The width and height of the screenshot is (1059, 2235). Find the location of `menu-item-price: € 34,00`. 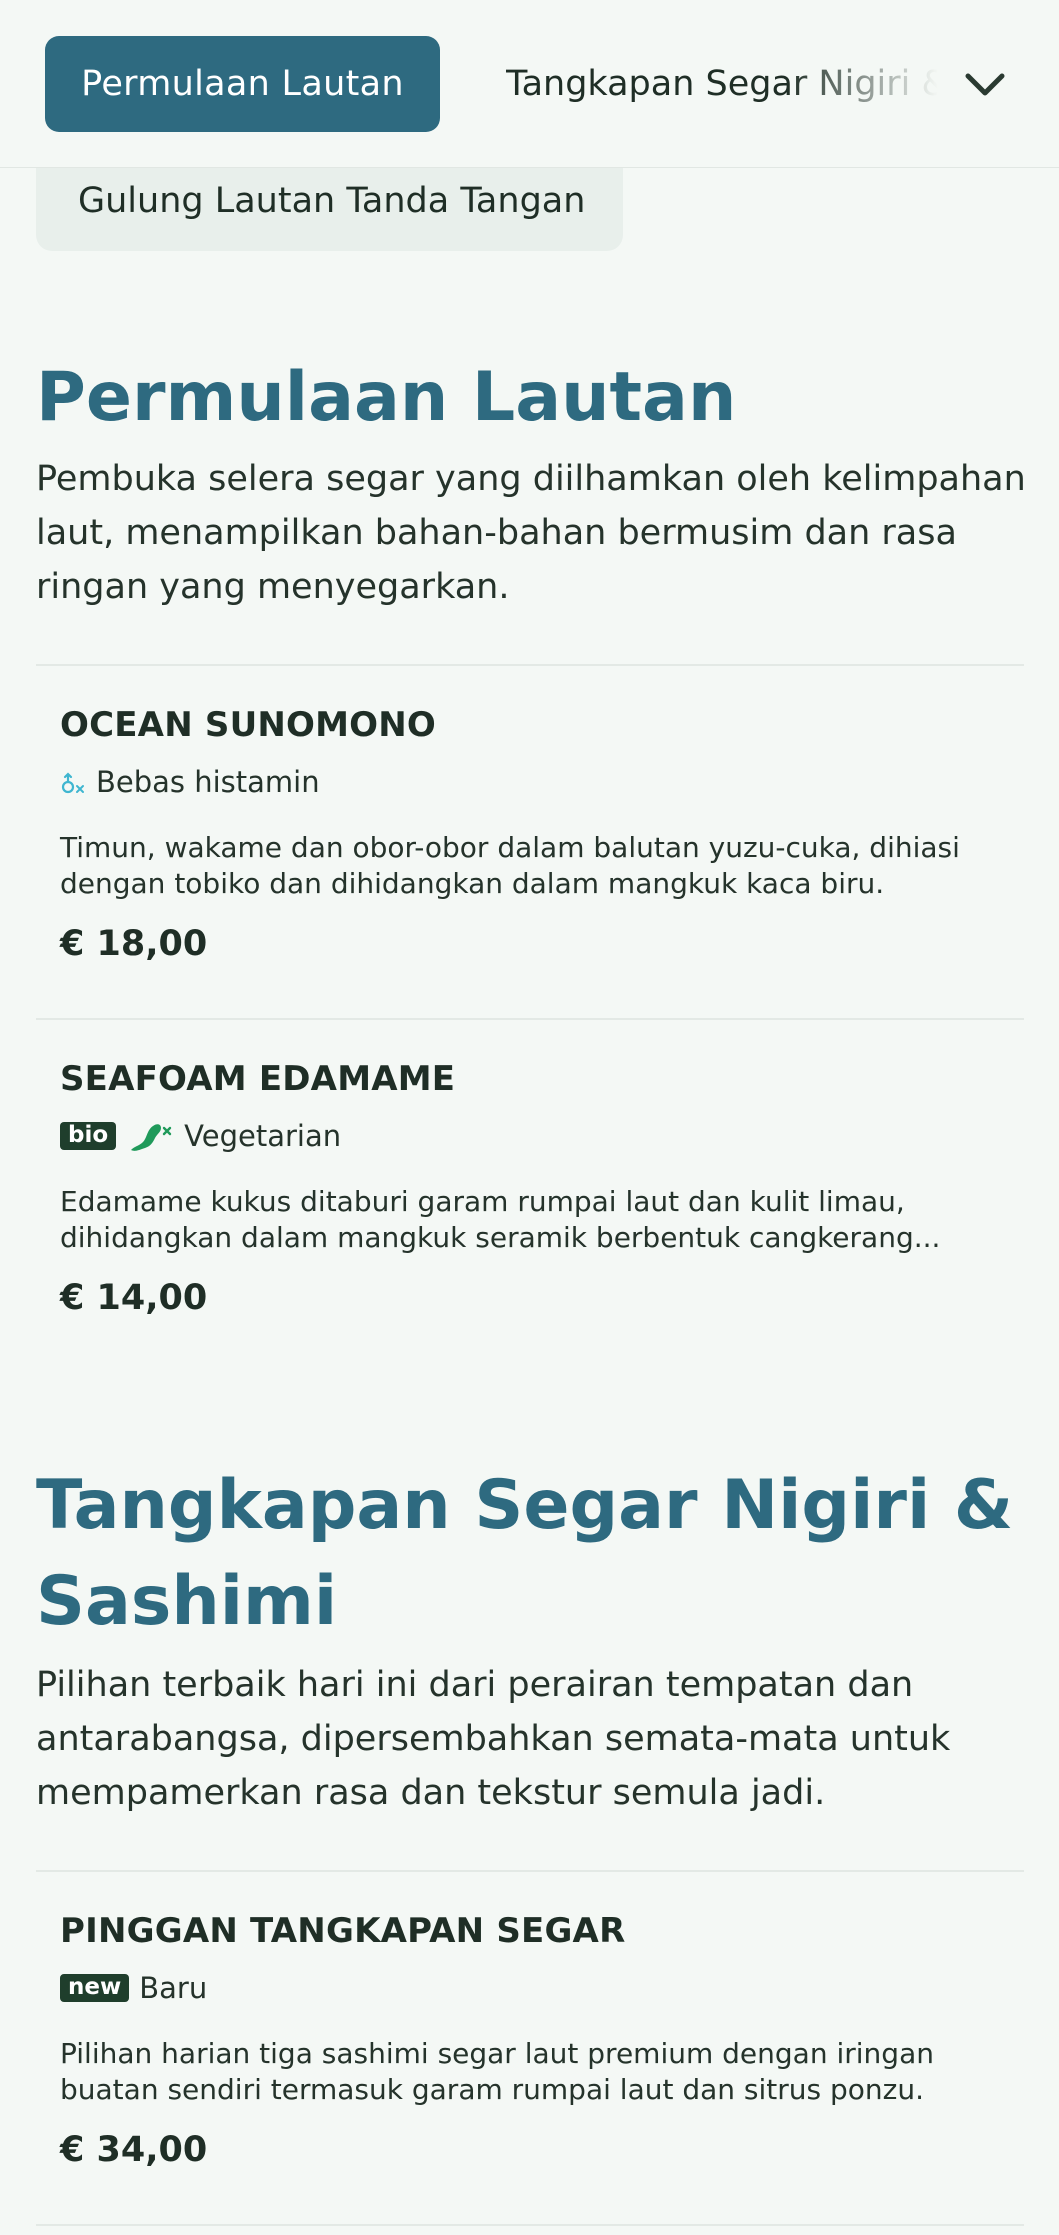

menu-item-price: € 34,00 is located at coordinates (134, 2150).